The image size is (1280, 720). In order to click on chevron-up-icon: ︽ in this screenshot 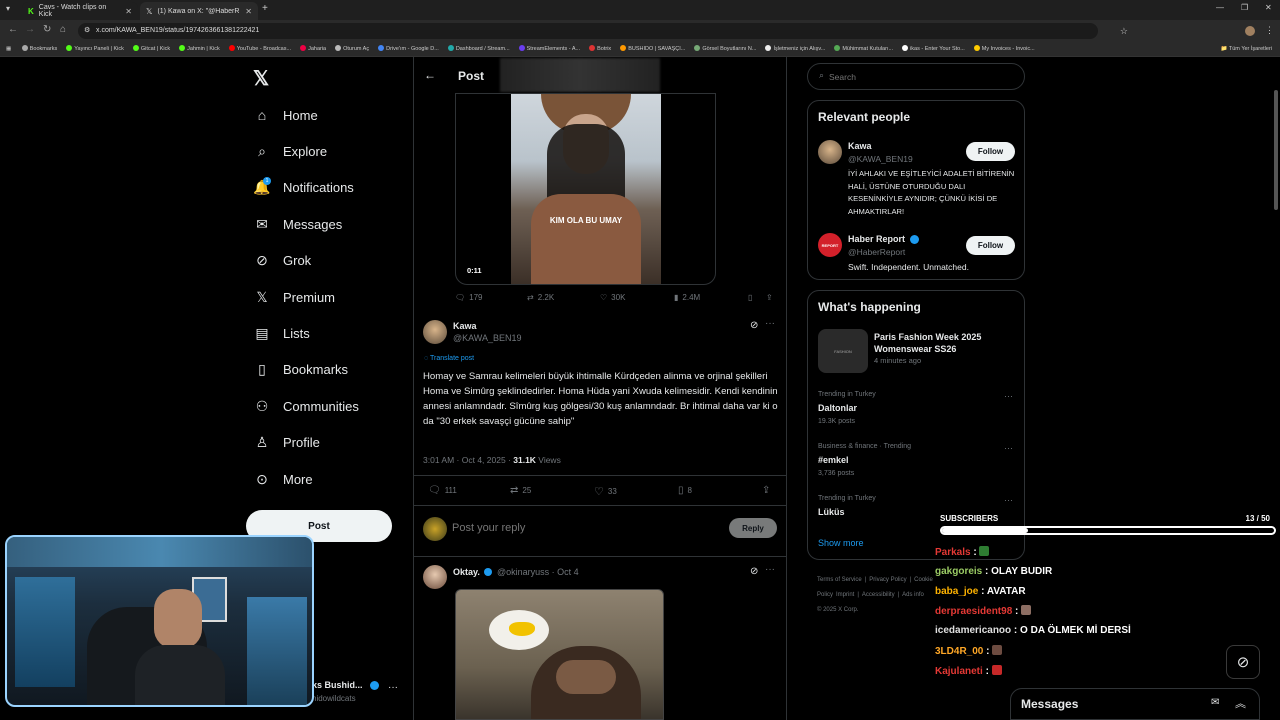, I will do `click(1240, 703)`.